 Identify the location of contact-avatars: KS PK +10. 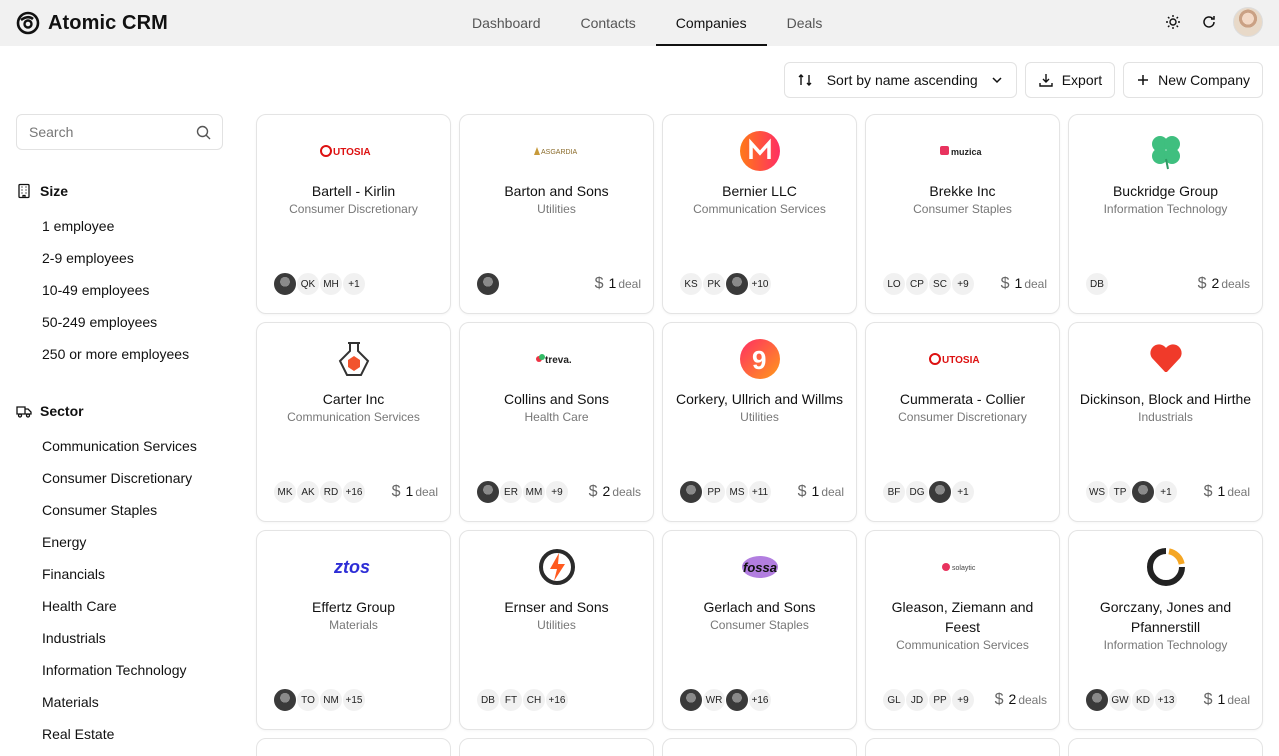
(725, 284).